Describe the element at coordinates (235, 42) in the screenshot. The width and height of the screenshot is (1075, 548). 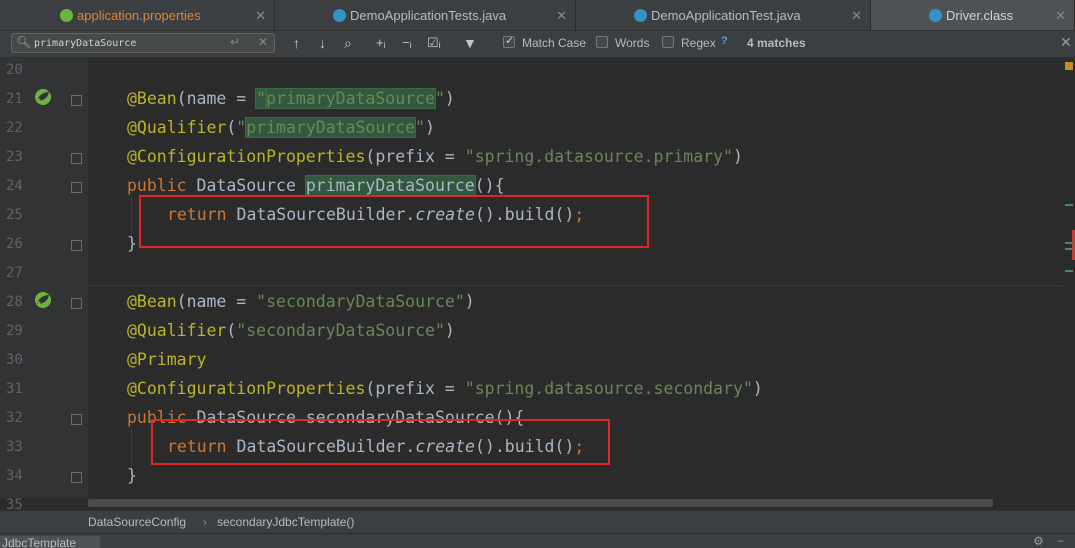
I see `new-line-icon: ↵` at that location.